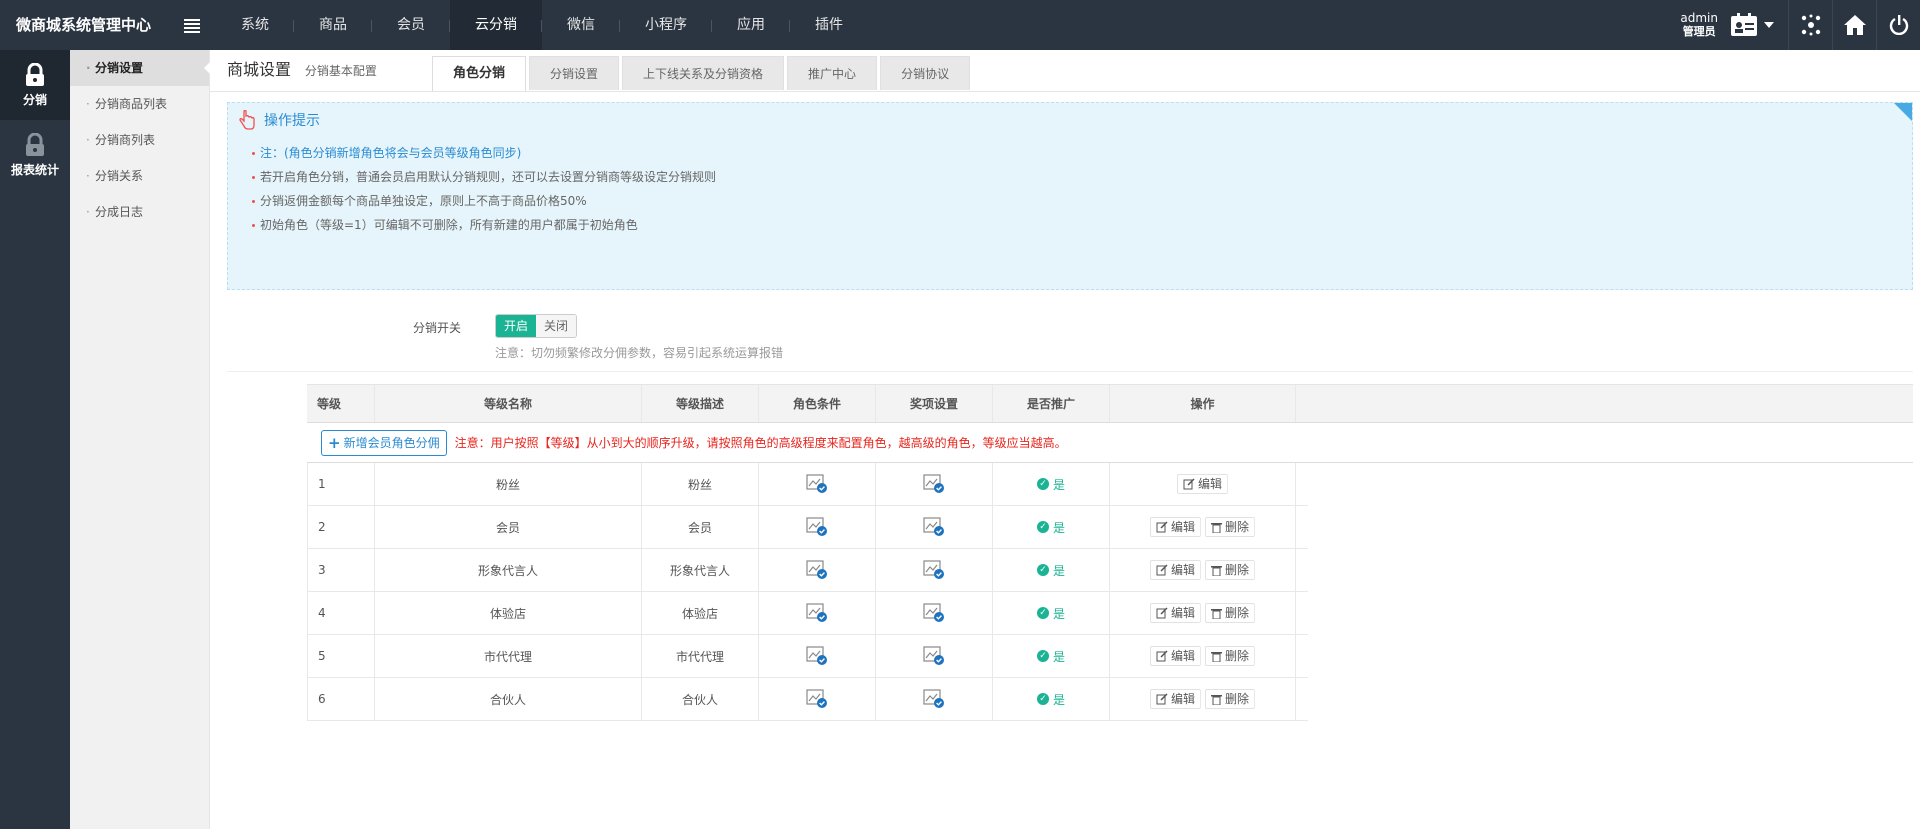 The image size is (1920, 829). I want to click on plus-icon: +, so click(334, 442).